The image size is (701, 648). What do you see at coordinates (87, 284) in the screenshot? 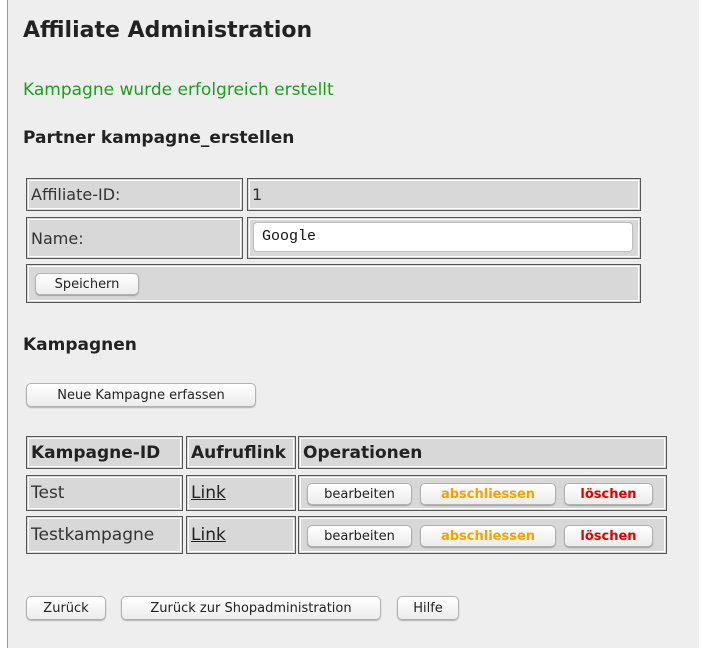
I see `save-button: Speichern` at bounding box center [87, 284].